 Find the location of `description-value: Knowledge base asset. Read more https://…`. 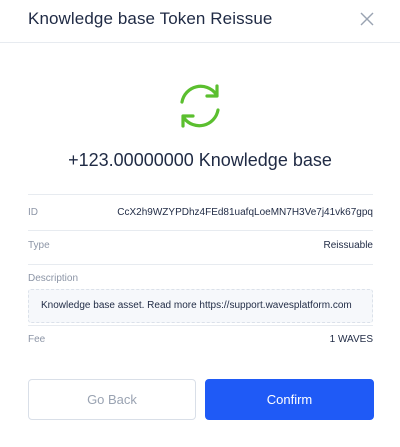

description-value: Knowledge base asset. Read more https://… is located at coordinates (196, 305).